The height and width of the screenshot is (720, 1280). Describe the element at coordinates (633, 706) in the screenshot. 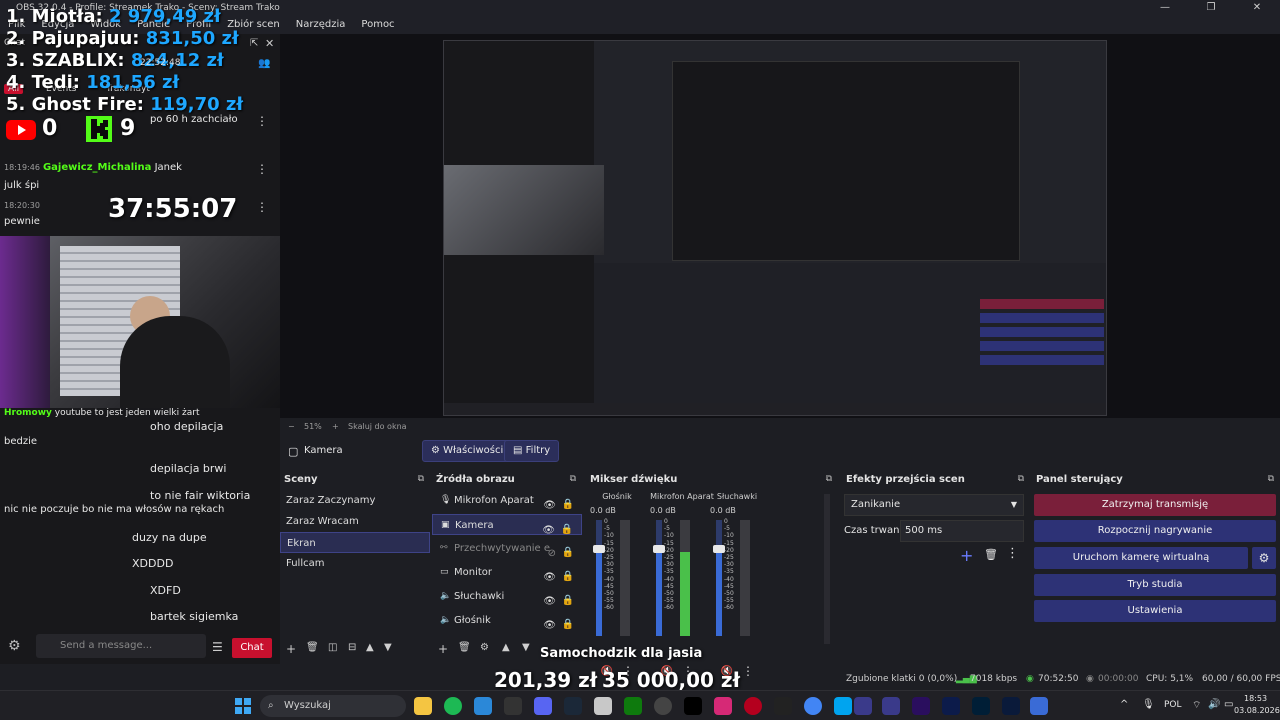

I see `xbox-icon` at that location.